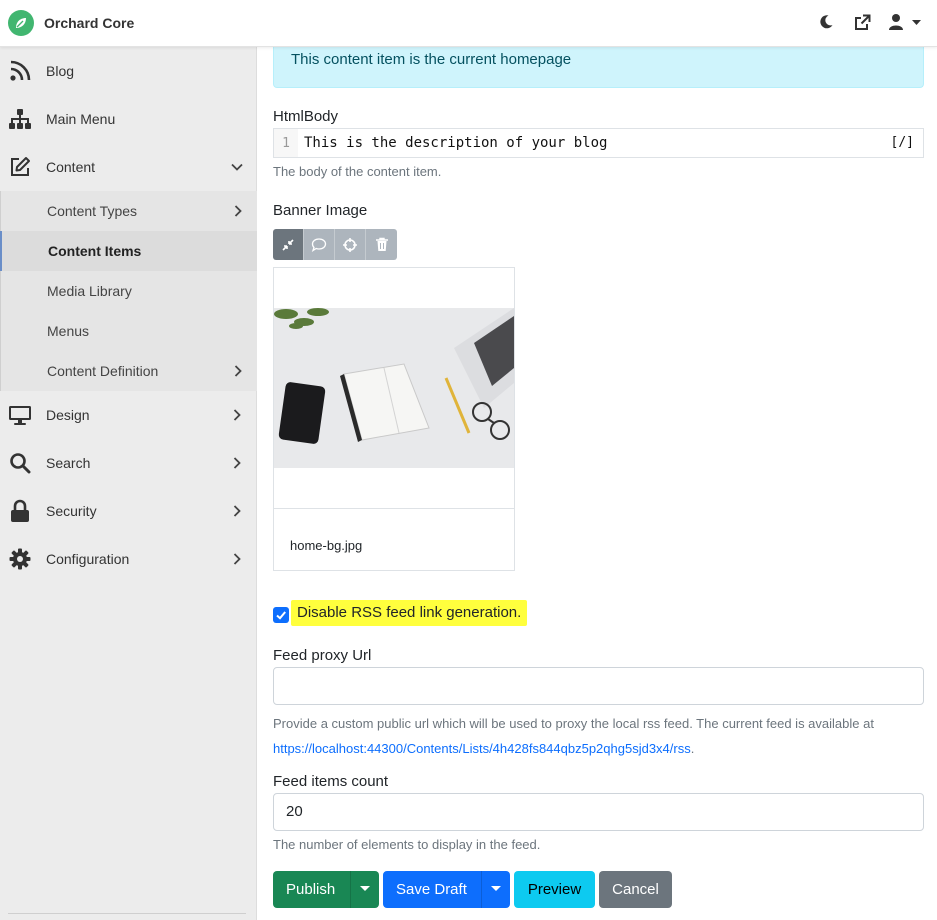 The width and height of the screenshot is (937, 920). I want to click on lock-icon, so click(20, 511).